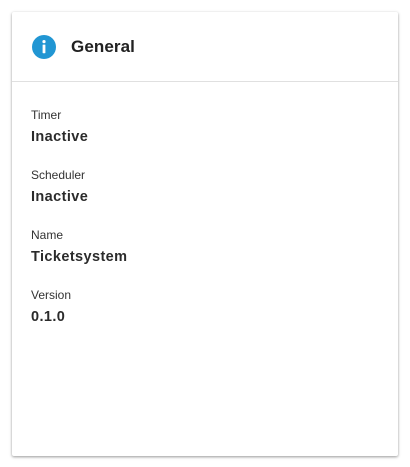  What do you see at coordinates (214, 258) in the screenshot?
I see `field-name: Name Ticketsystem` at bounding box center [214, 258].